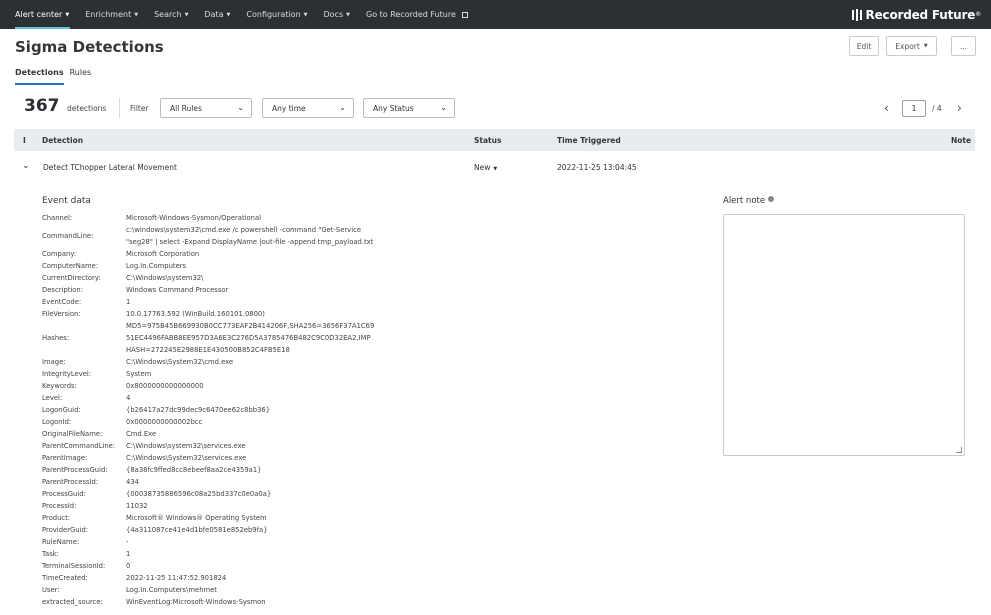  I want to click on nav-docs: Docs ▼, so click(337, 14).